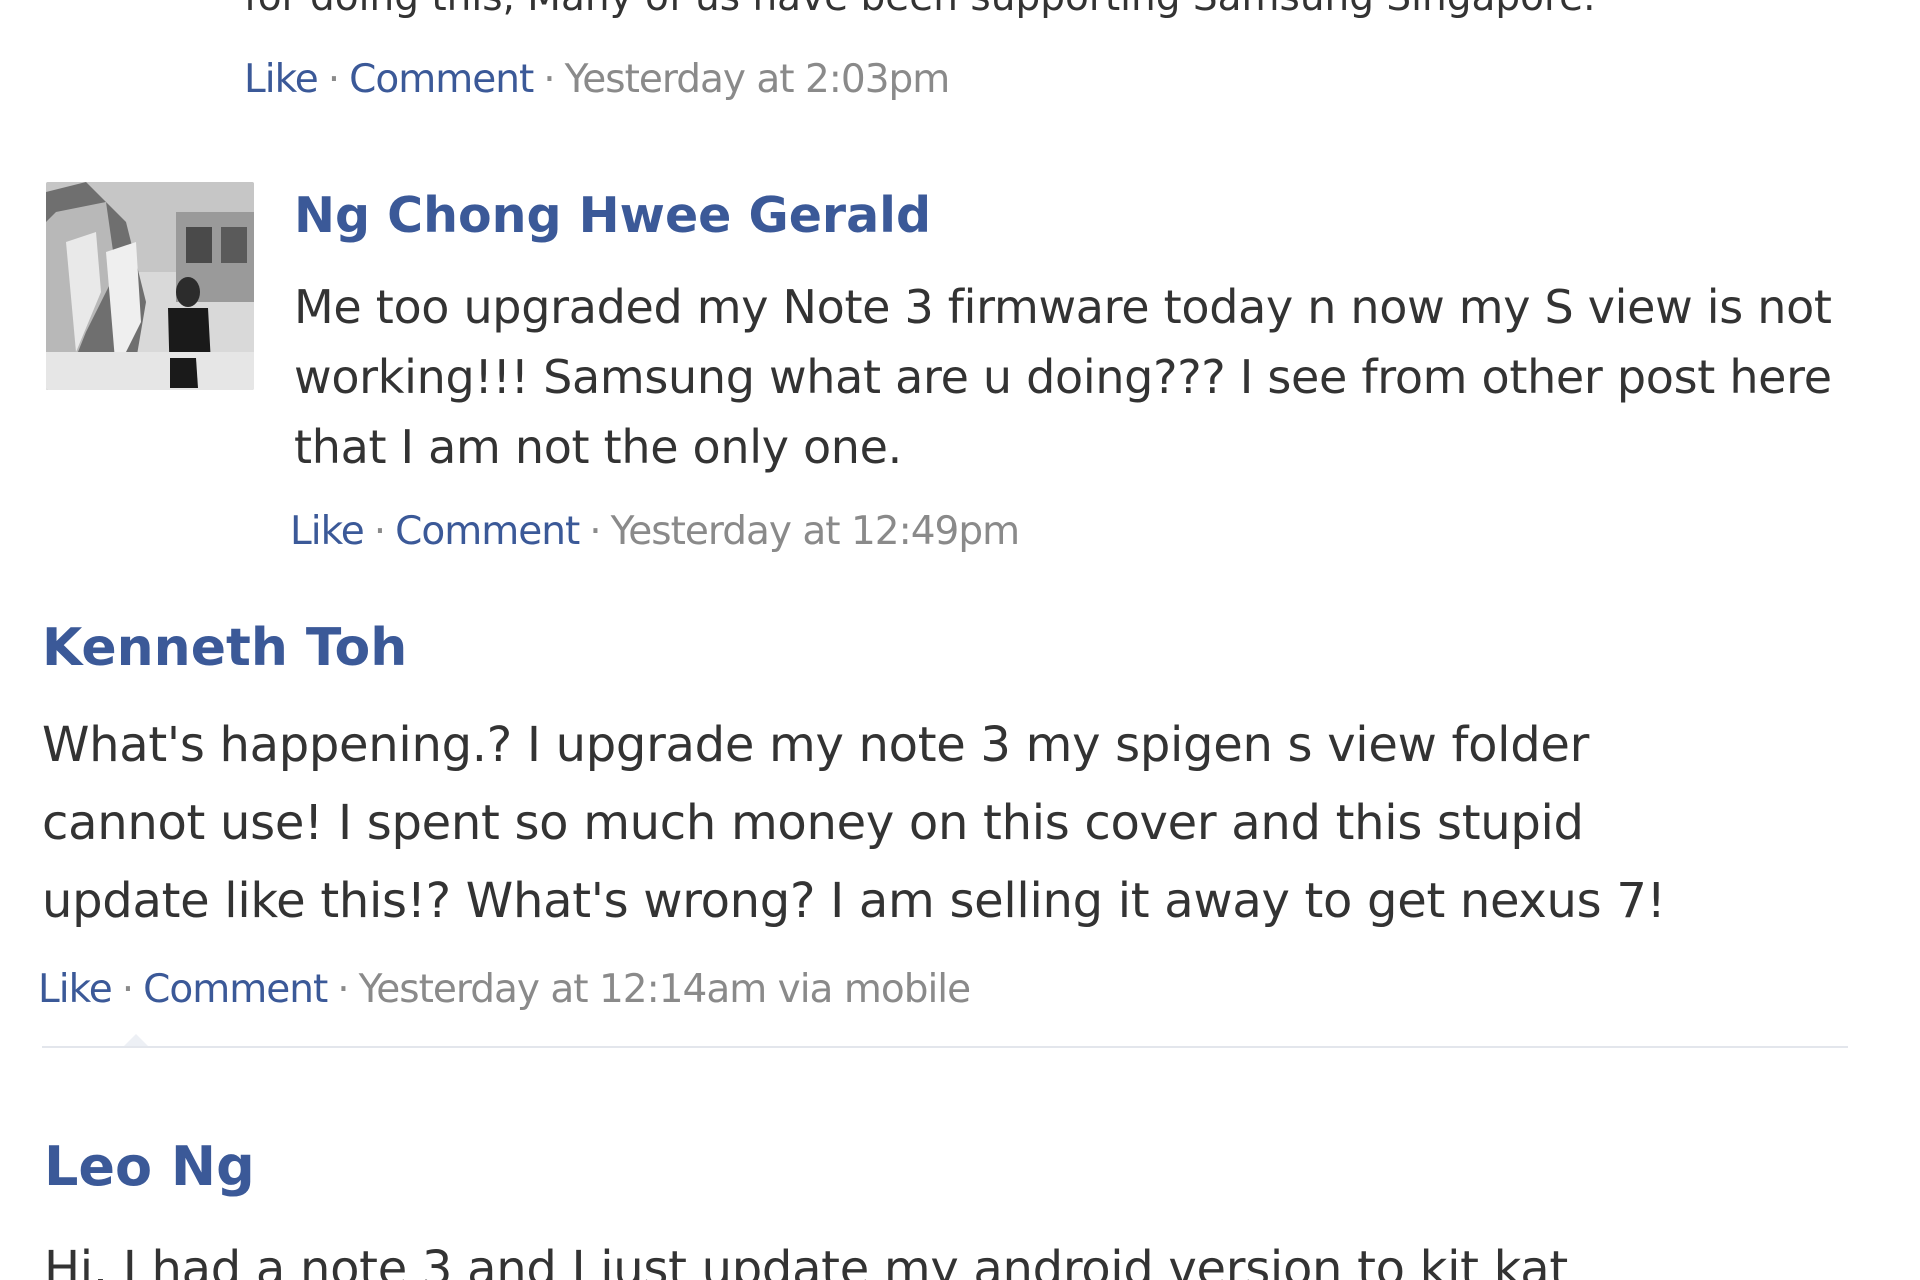 Image resolution: width=1920 pixels, height=1280 pixels. What do you see at coordinates (945, 1047) in the screenshot?
I see `divider` at bounding box center [945, 1047].